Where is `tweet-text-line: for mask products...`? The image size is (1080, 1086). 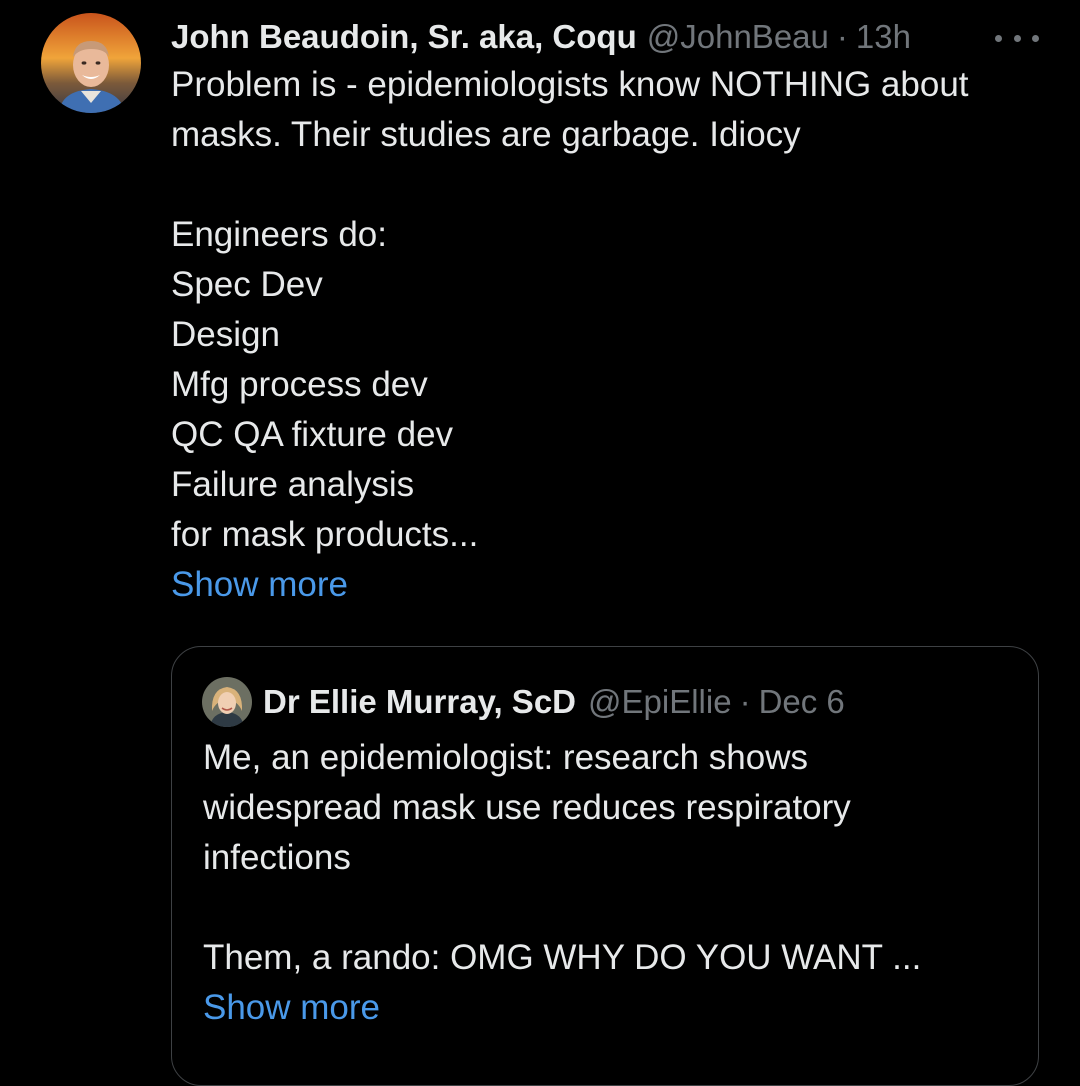 tweet-text-line: for mask products... is located at coordinates (325, 534).